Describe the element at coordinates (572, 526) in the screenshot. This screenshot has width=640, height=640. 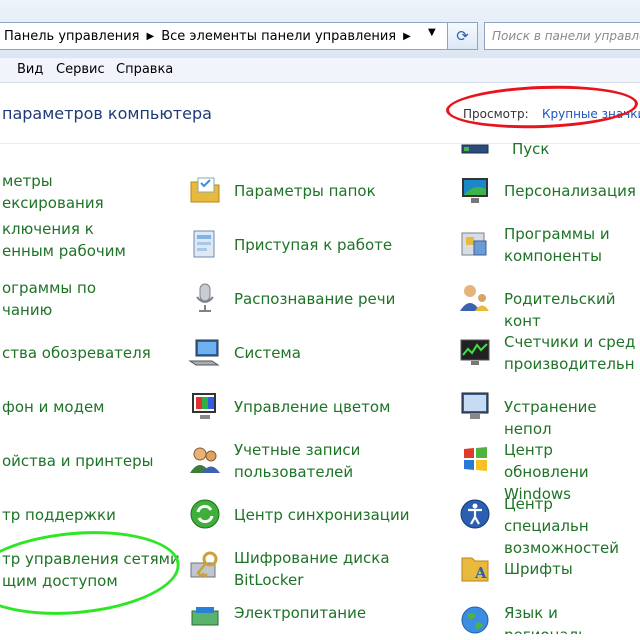
I see `item-ease-of-access: Центр специальн возможностей` at that location.